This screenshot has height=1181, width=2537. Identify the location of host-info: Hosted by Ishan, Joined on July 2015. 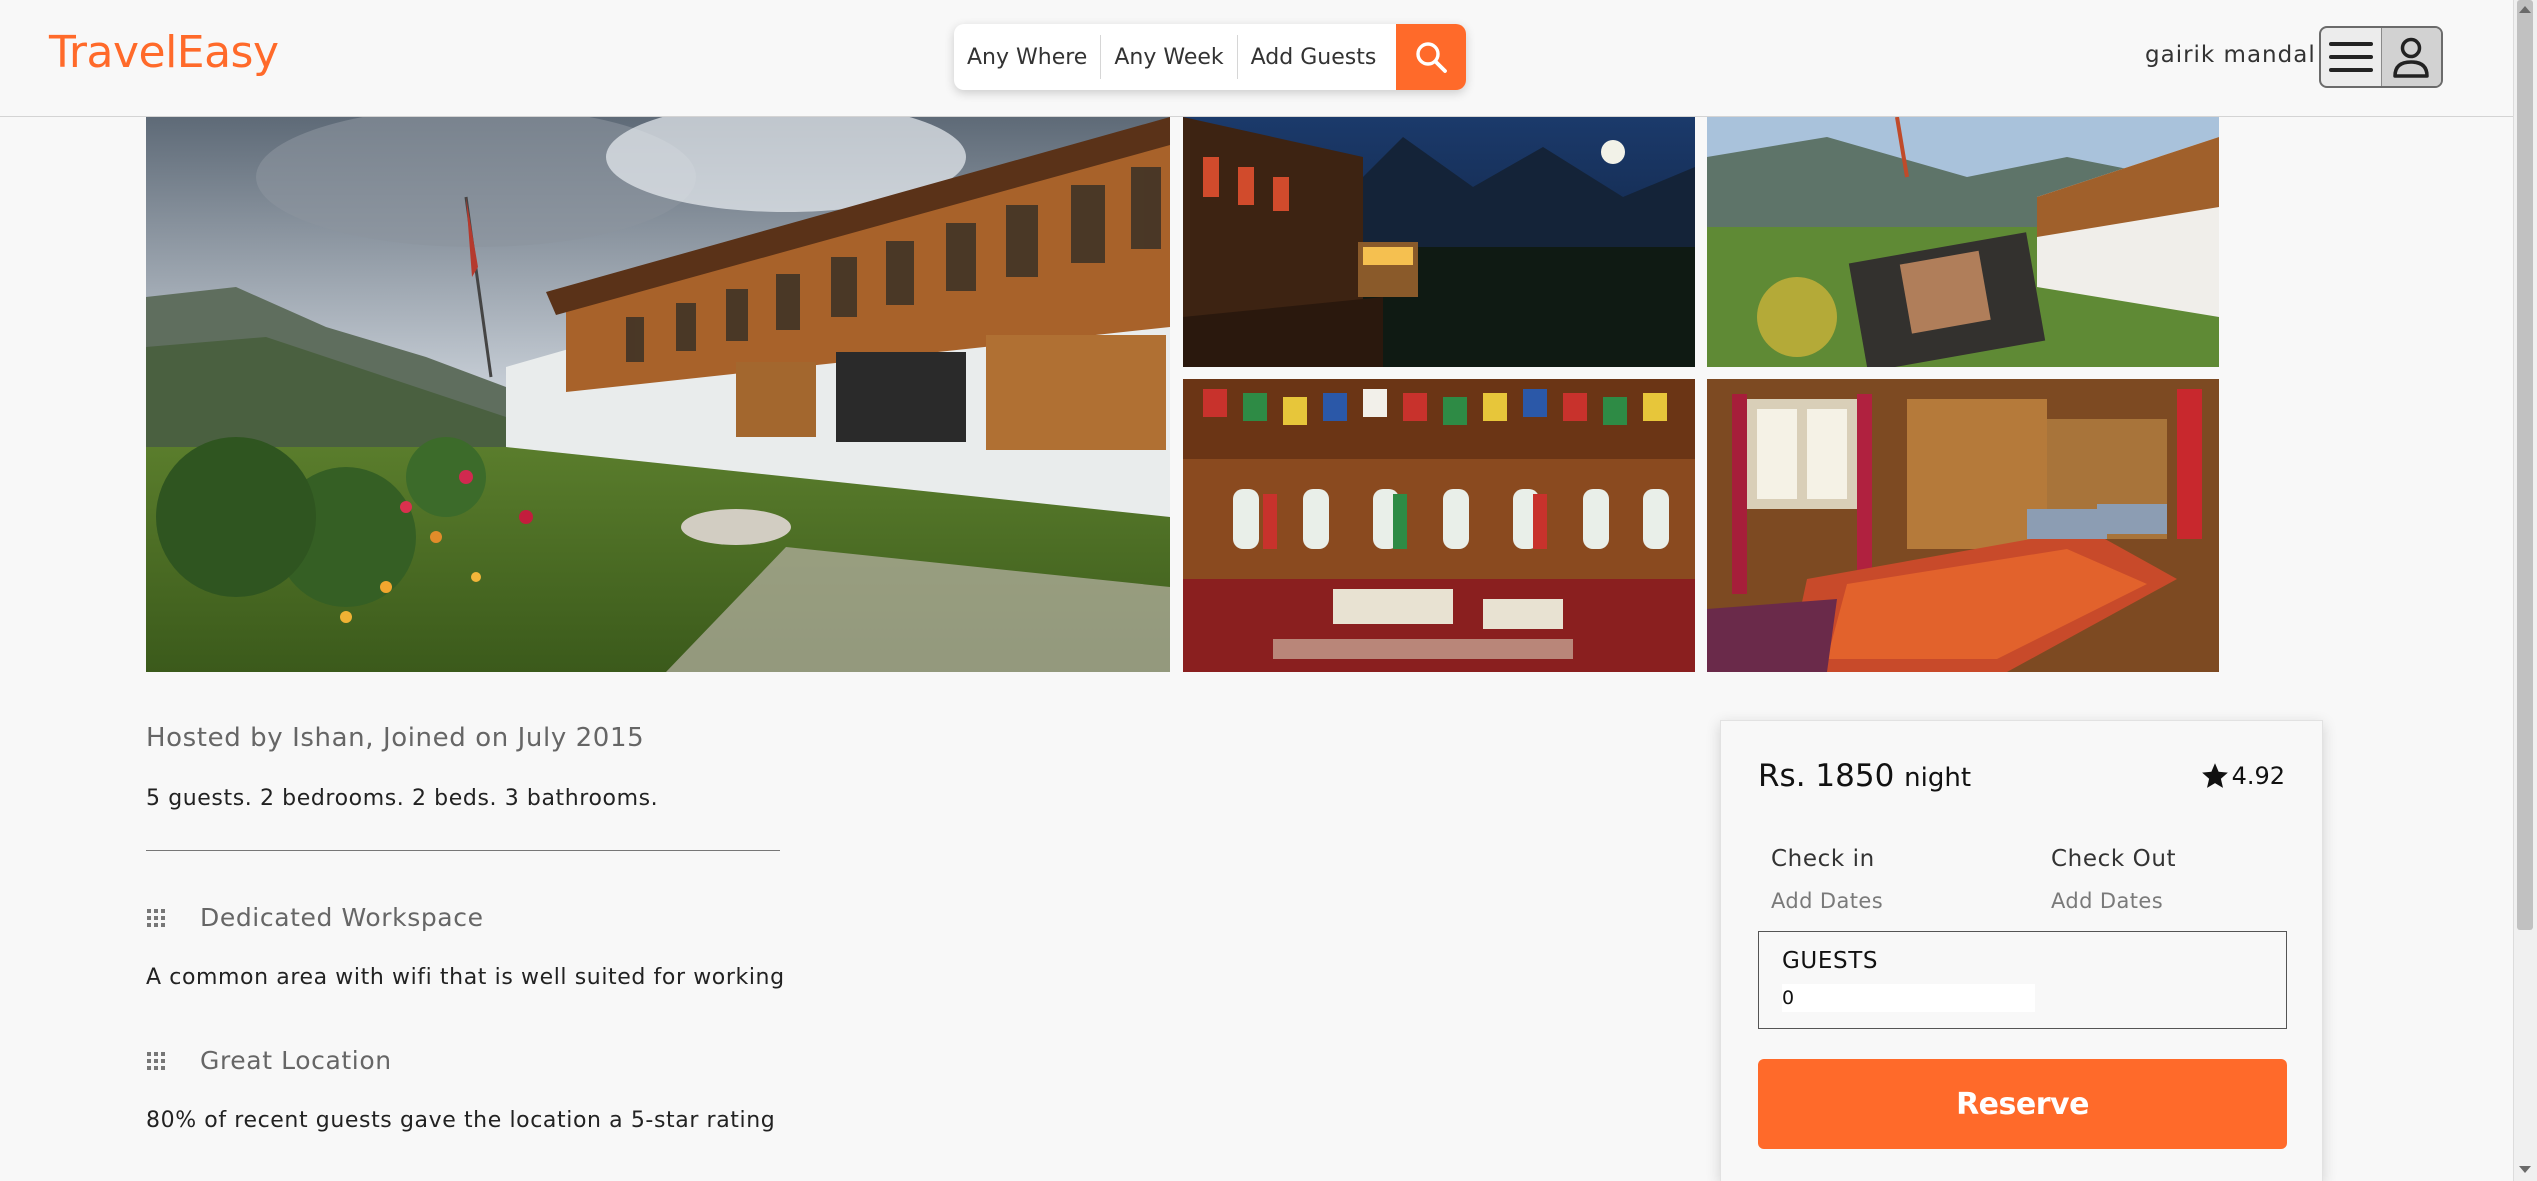
(395, 738).